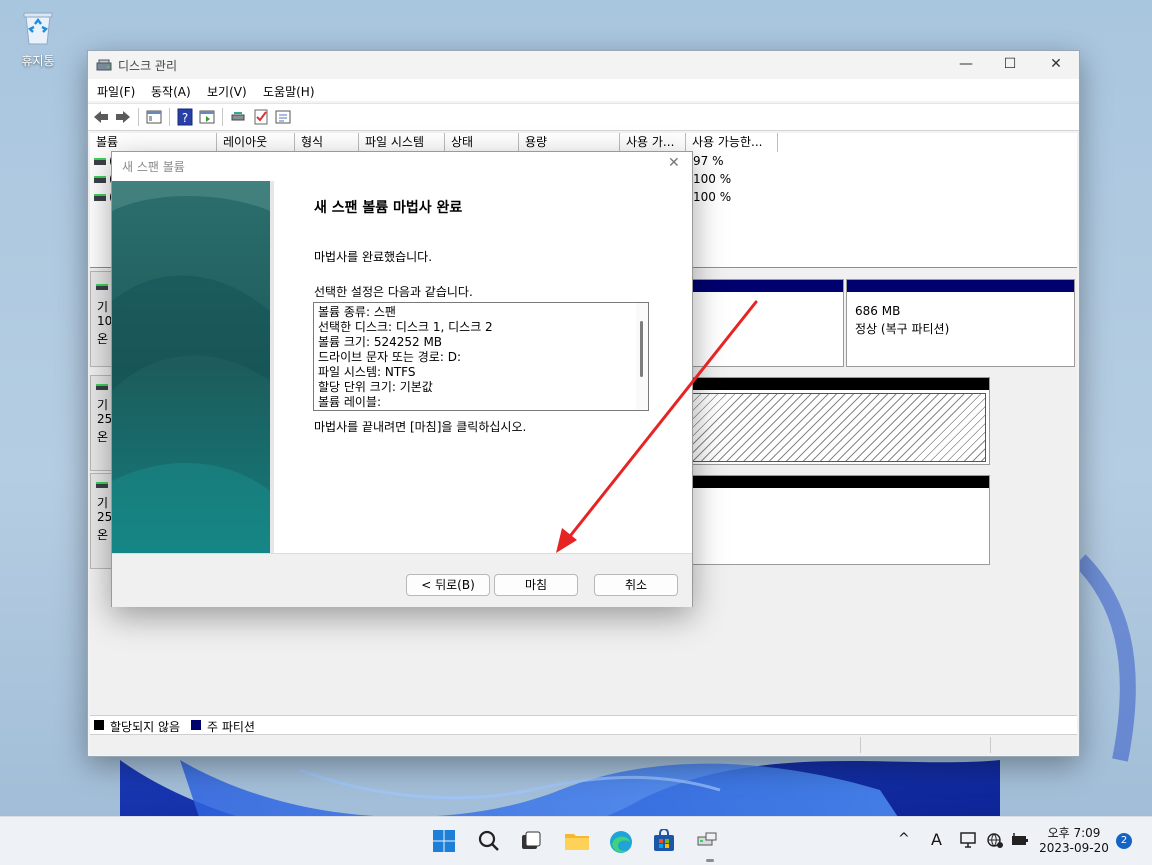 This screenshot has height=865, width=1152. What do you see at coordinates (708, 843) in the screenshot?
I see `disk-management-taskbar-icon` at bounding box center [708, 843].